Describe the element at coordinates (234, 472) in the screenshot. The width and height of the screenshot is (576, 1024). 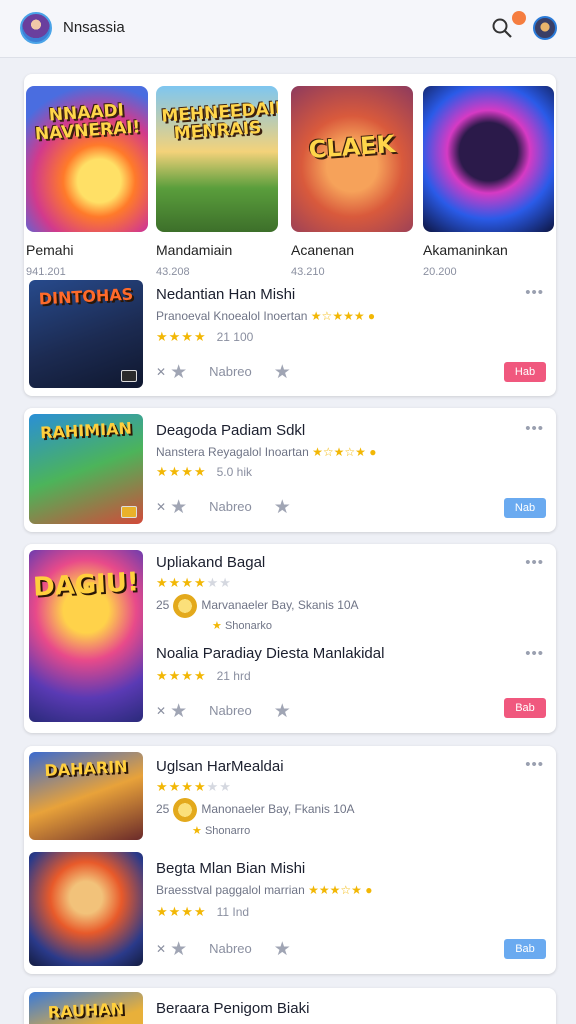
I see `rating-count: 5.0 hik` at that location.